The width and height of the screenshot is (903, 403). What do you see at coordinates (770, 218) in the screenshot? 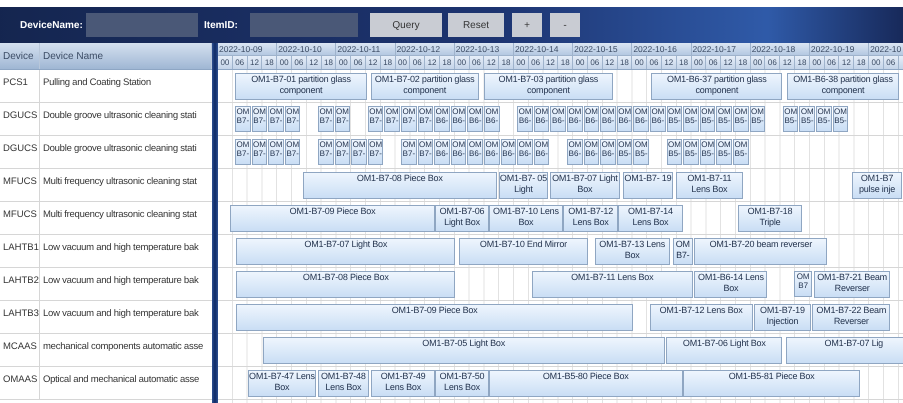
I see `task-bar: OM1-B7-18 Triple` at bounding box center [770, 218].